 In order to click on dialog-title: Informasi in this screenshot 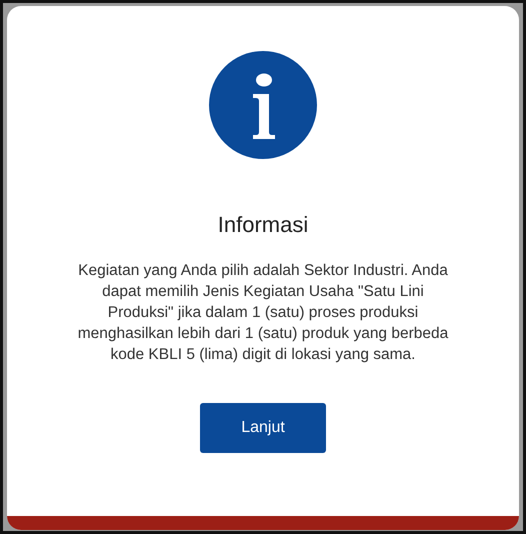, I will do `click(263, 225)`.